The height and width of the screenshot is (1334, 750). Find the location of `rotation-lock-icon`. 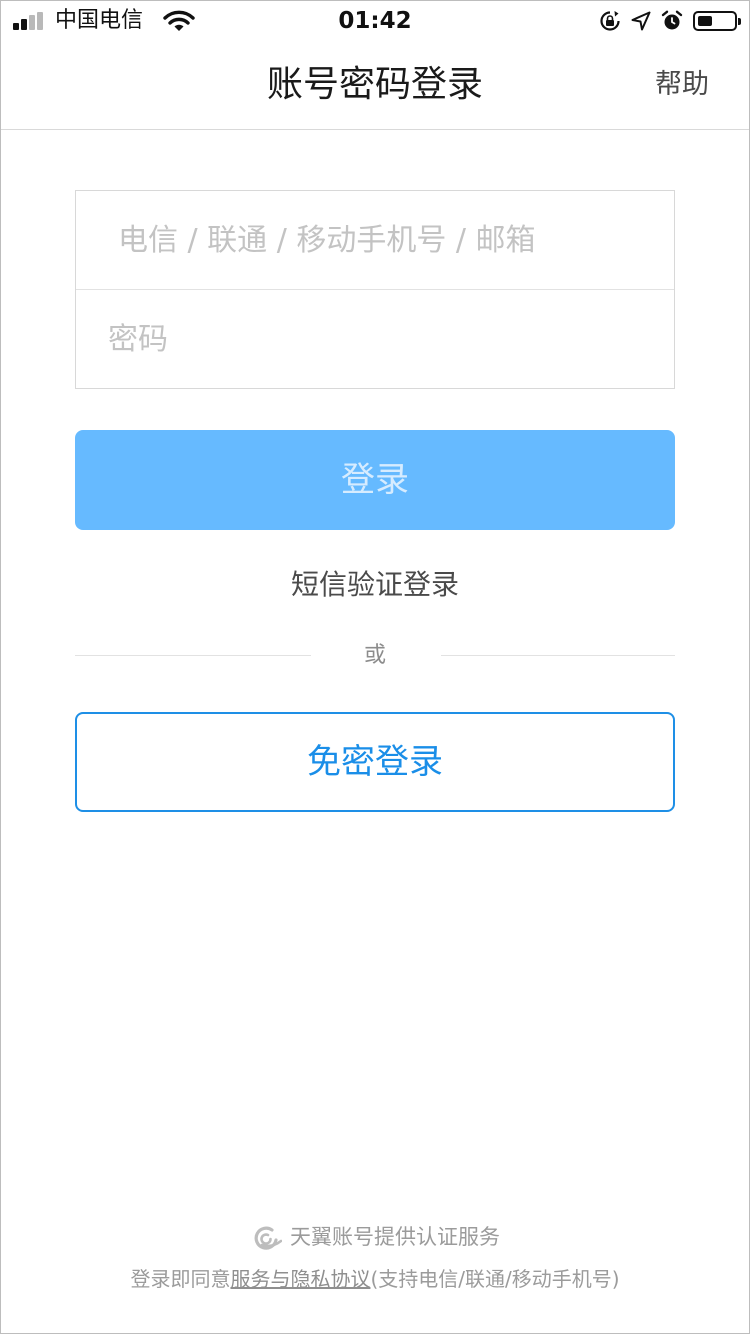

rotation-lock-icon is located at coordinates (610, 21).